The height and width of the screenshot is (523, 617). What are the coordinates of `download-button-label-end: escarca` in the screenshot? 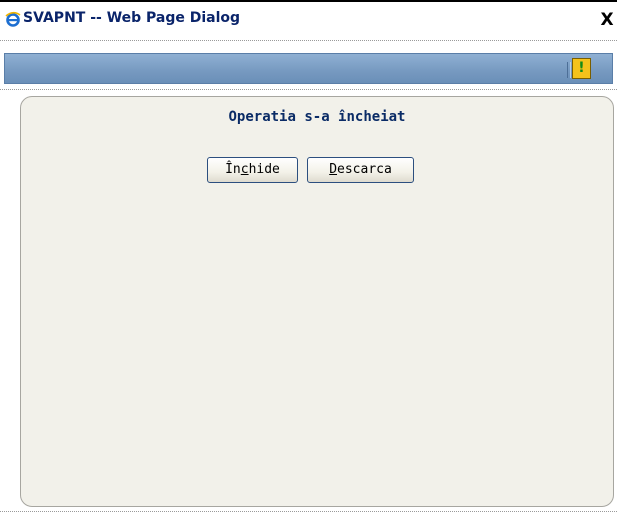 It's located at (364, 169).